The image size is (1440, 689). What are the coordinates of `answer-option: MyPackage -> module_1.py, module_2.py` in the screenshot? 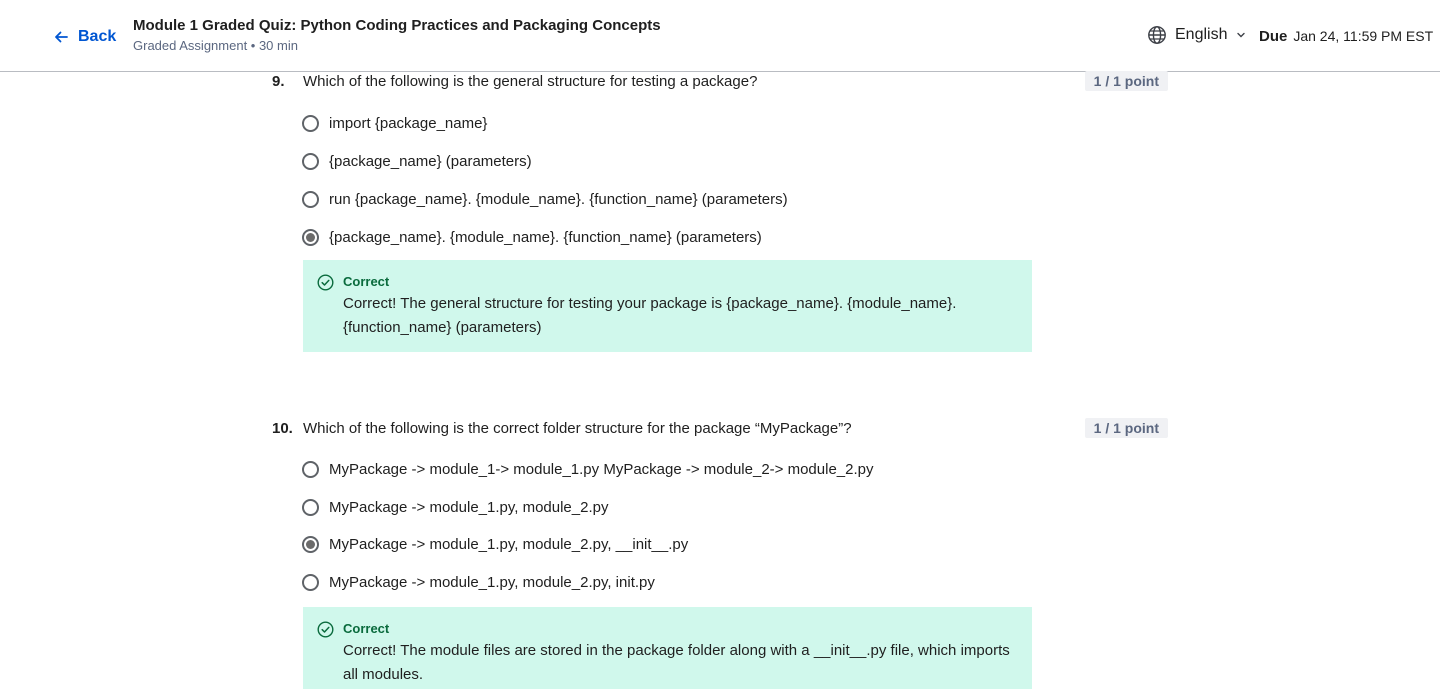 It's located at (455, 507).